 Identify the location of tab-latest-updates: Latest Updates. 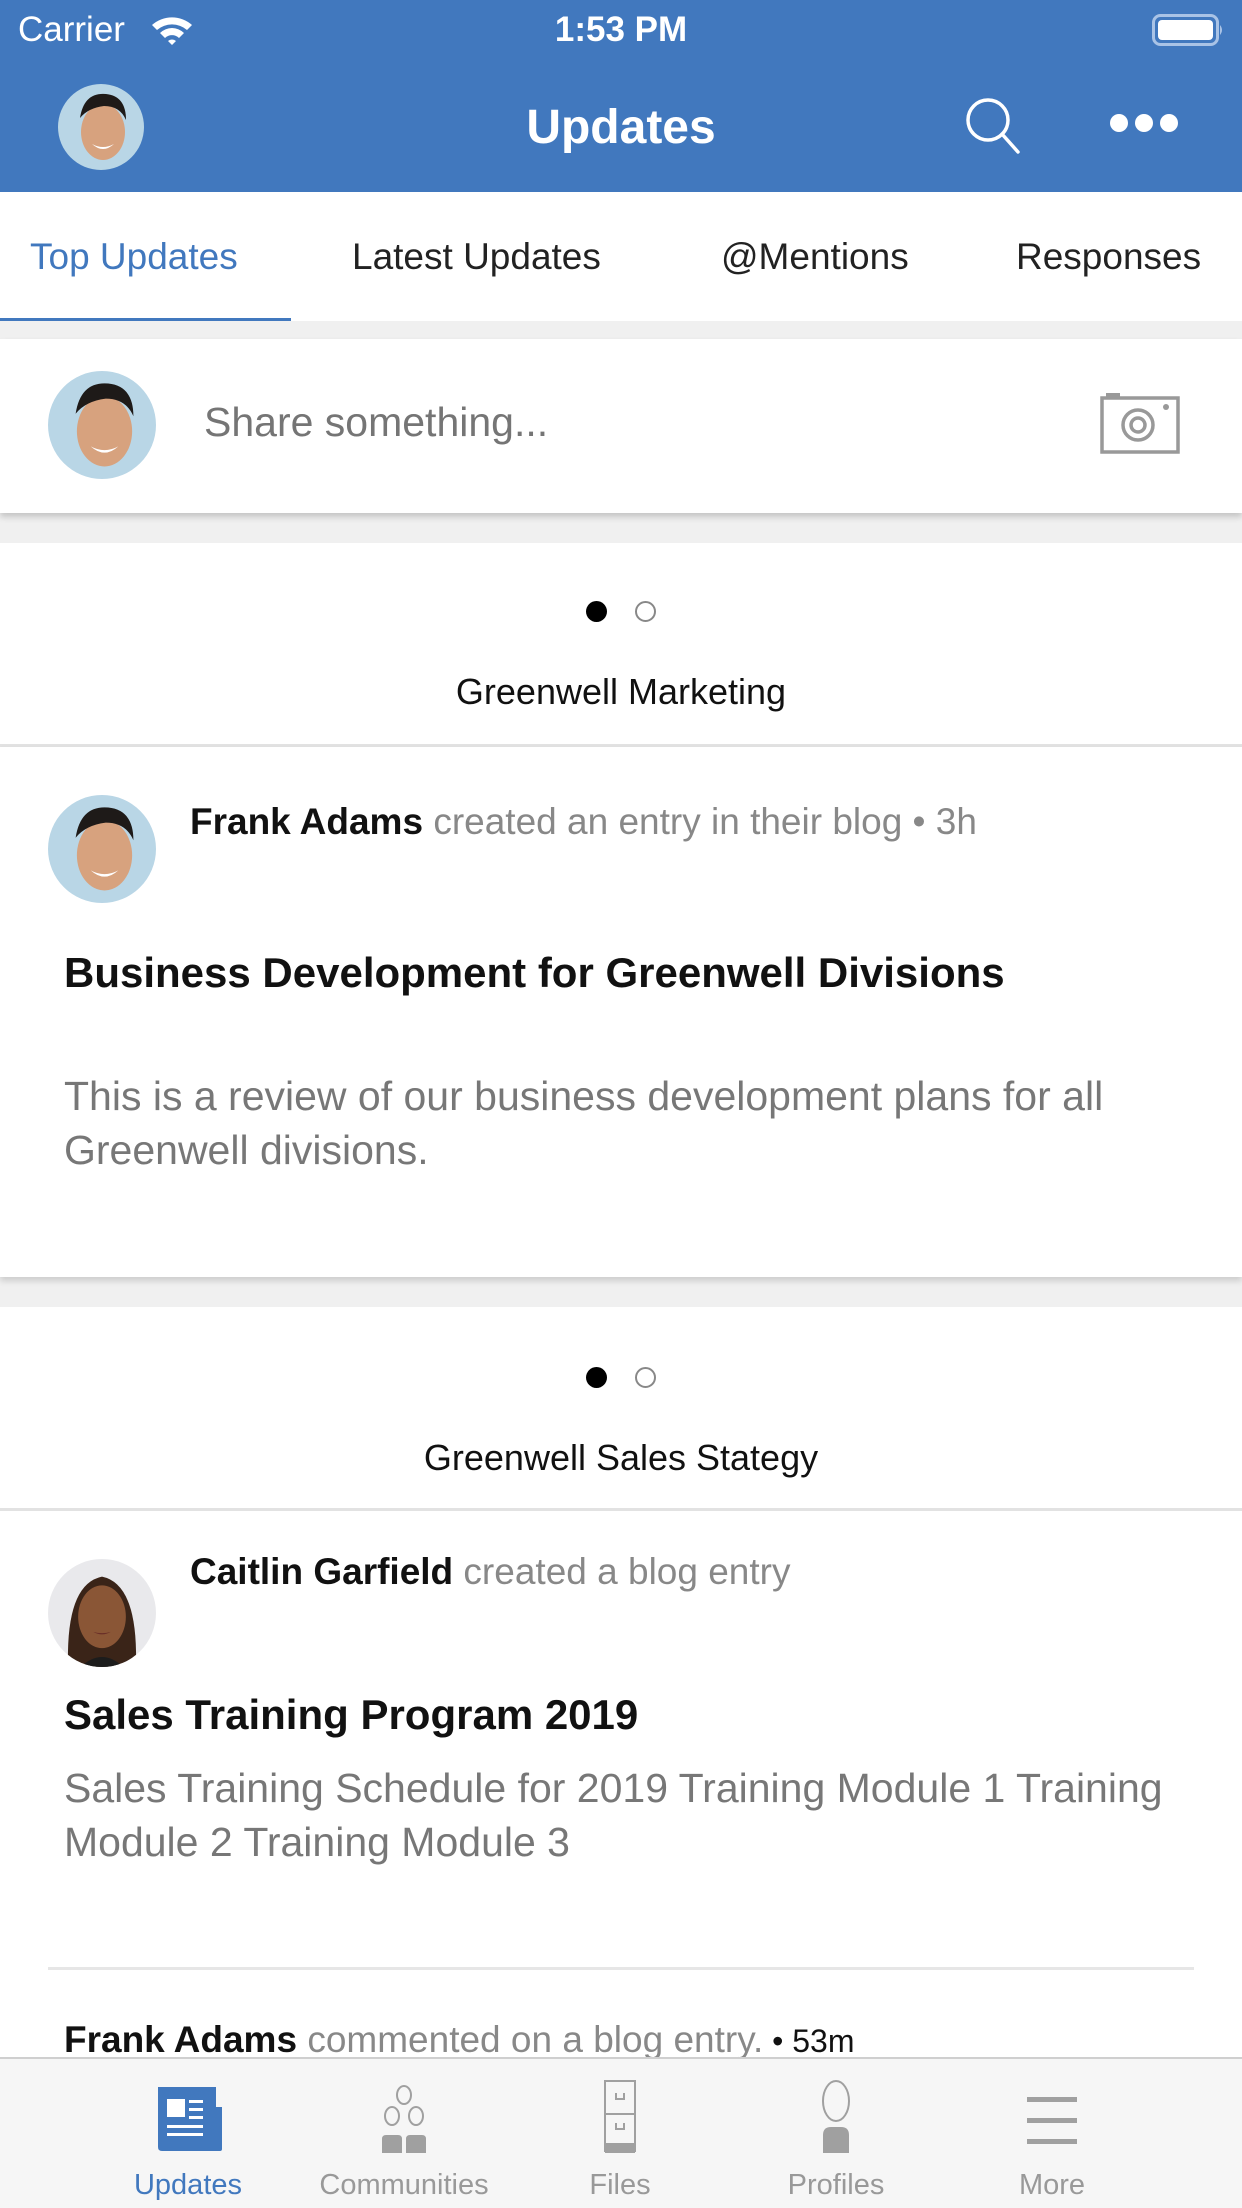
(476, 257).